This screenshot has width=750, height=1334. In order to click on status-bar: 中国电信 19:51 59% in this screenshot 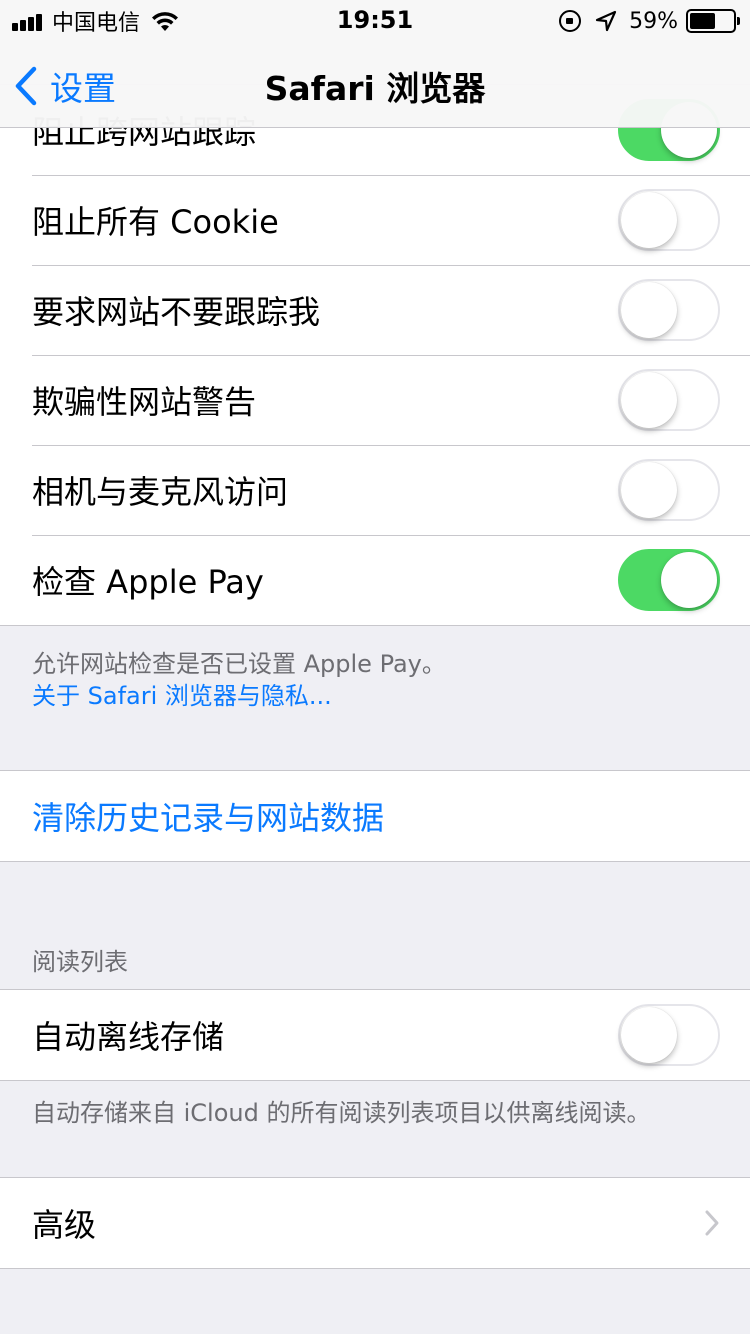, I will do `click(375, 20)`.